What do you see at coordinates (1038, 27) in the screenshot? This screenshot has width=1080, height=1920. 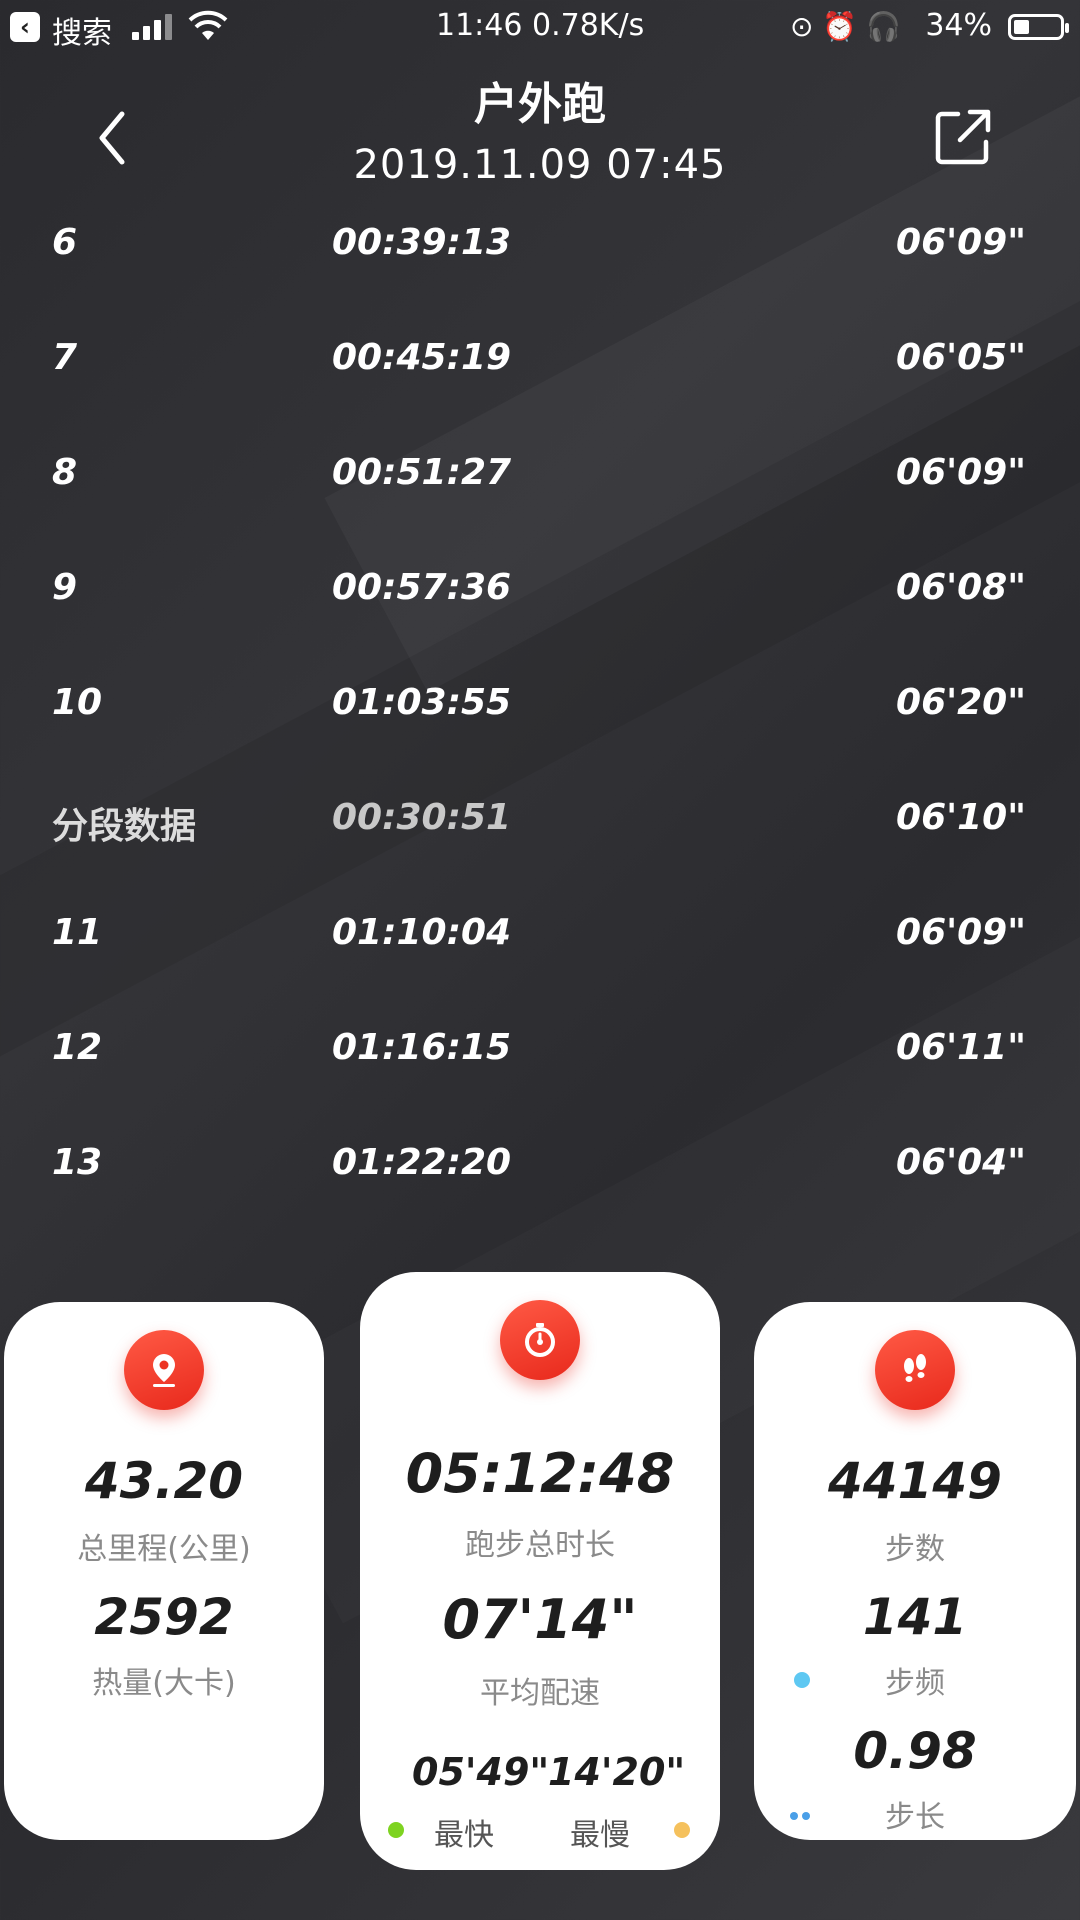 I see `battery-icon` at bounding box center [1038, 27].